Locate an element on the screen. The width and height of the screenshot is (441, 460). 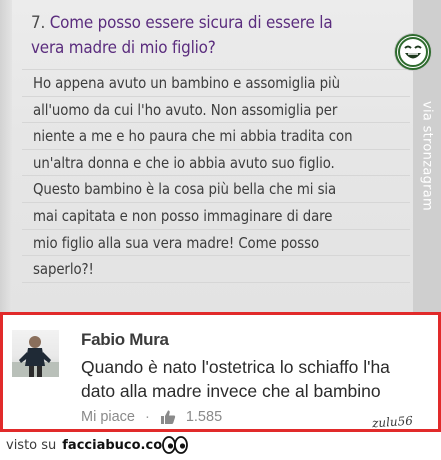
eyes-icon is located at coordinates (175, 445).